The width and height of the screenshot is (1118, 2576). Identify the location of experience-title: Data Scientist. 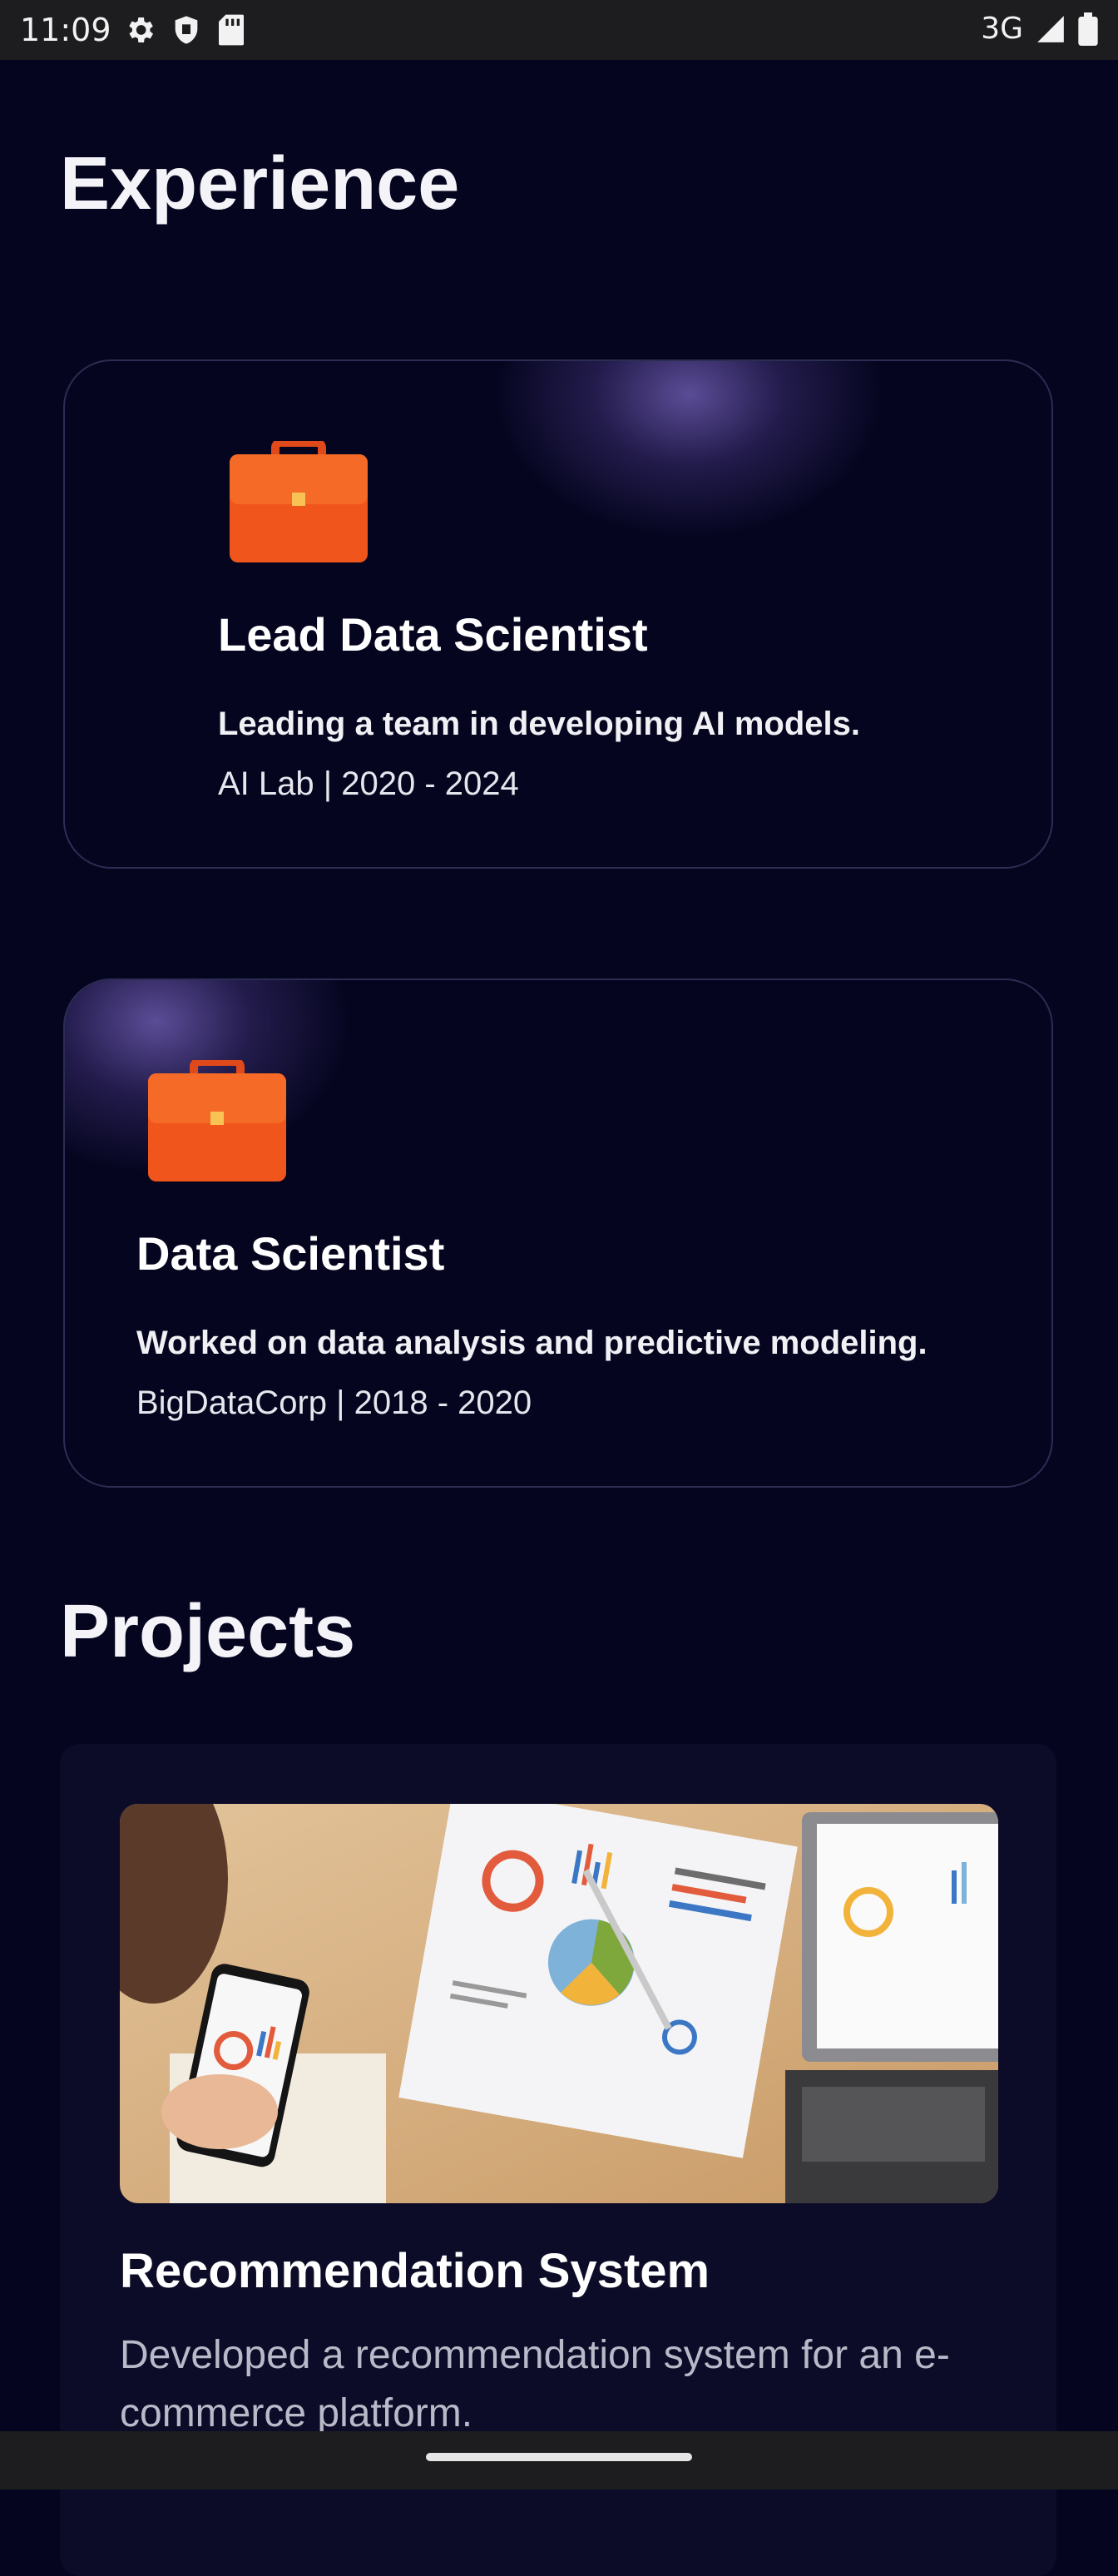
(291, 1254).